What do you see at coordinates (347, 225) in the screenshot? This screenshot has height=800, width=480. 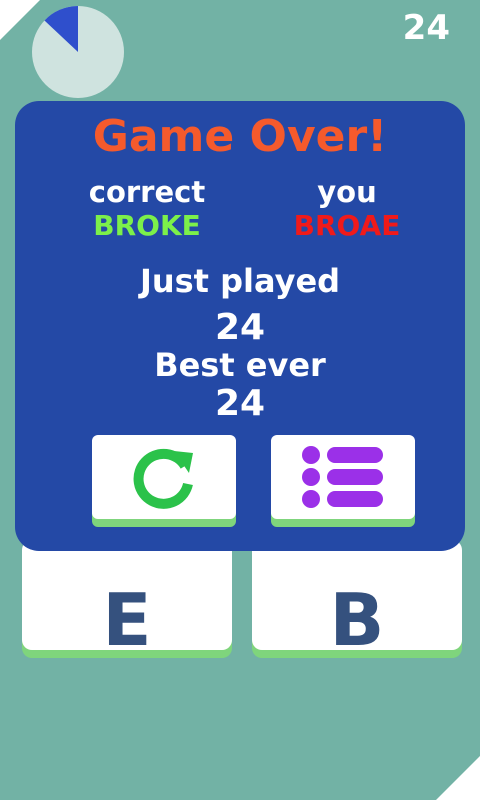 I see `you-word: BROAE` at bounding box center [347, 225].